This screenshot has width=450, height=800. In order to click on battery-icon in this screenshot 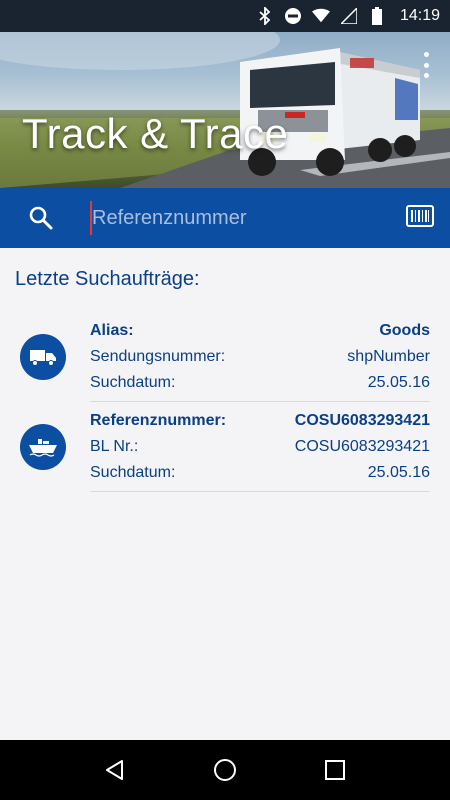, I will do `click(377, 16)`.